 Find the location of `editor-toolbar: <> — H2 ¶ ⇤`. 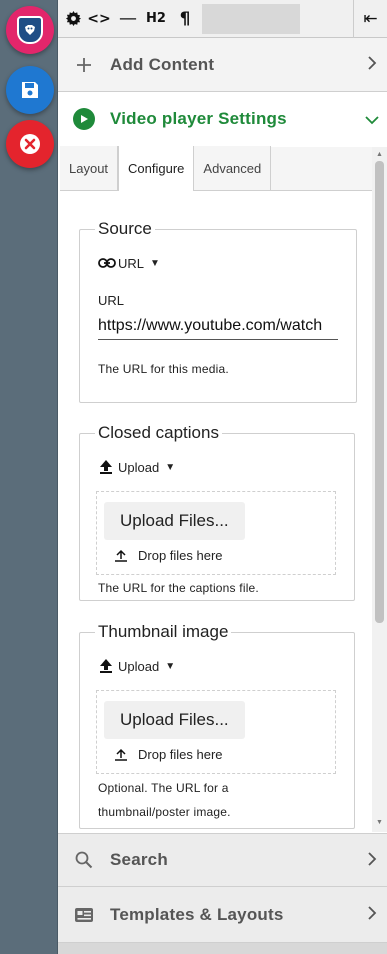

editor-toolbar: <> — H2 ¶ ⇤ is located at coordinates (222, 19).